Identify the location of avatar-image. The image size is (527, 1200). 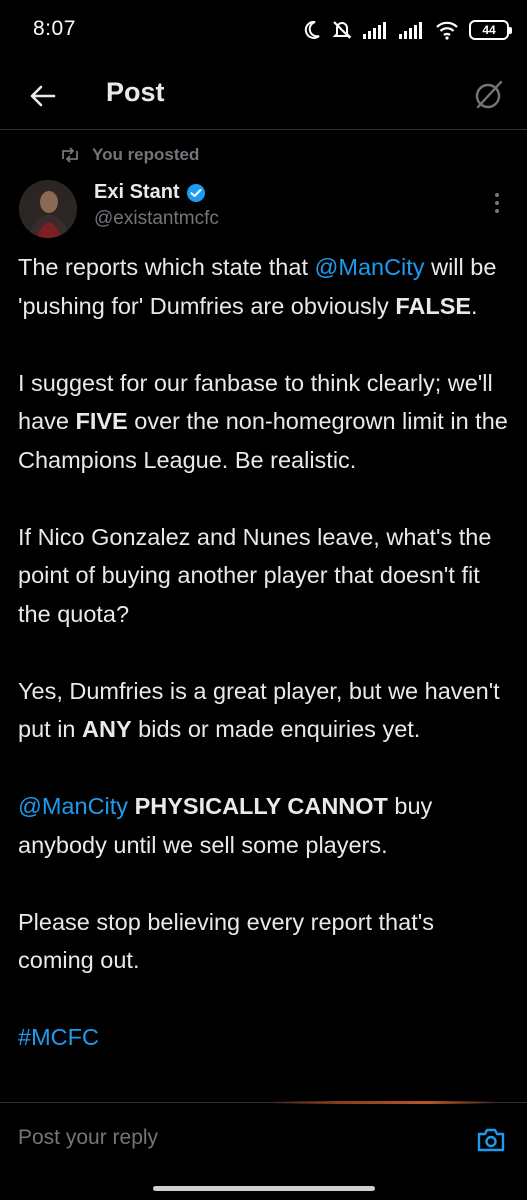
(48, 209).